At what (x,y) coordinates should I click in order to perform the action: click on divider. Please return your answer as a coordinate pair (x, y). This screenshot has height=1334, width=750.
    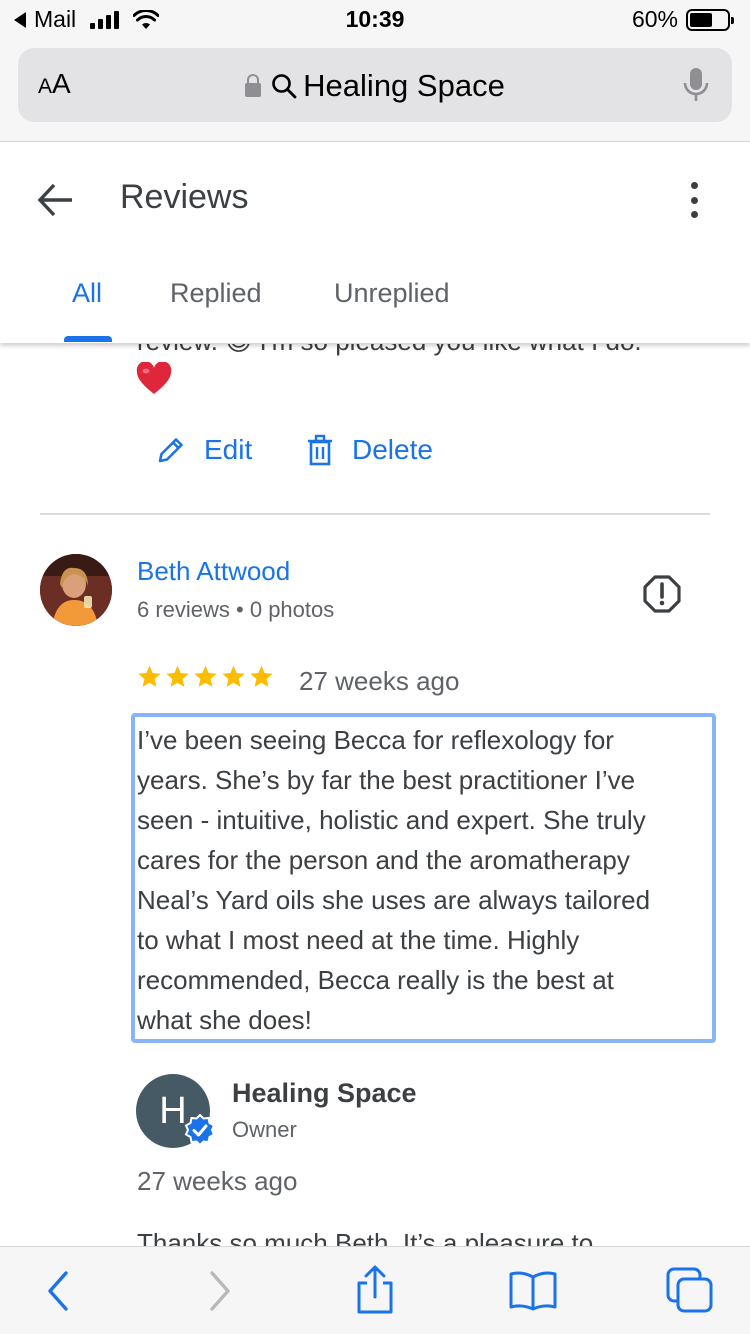
    Looking at the image, I should click on (375, 514).